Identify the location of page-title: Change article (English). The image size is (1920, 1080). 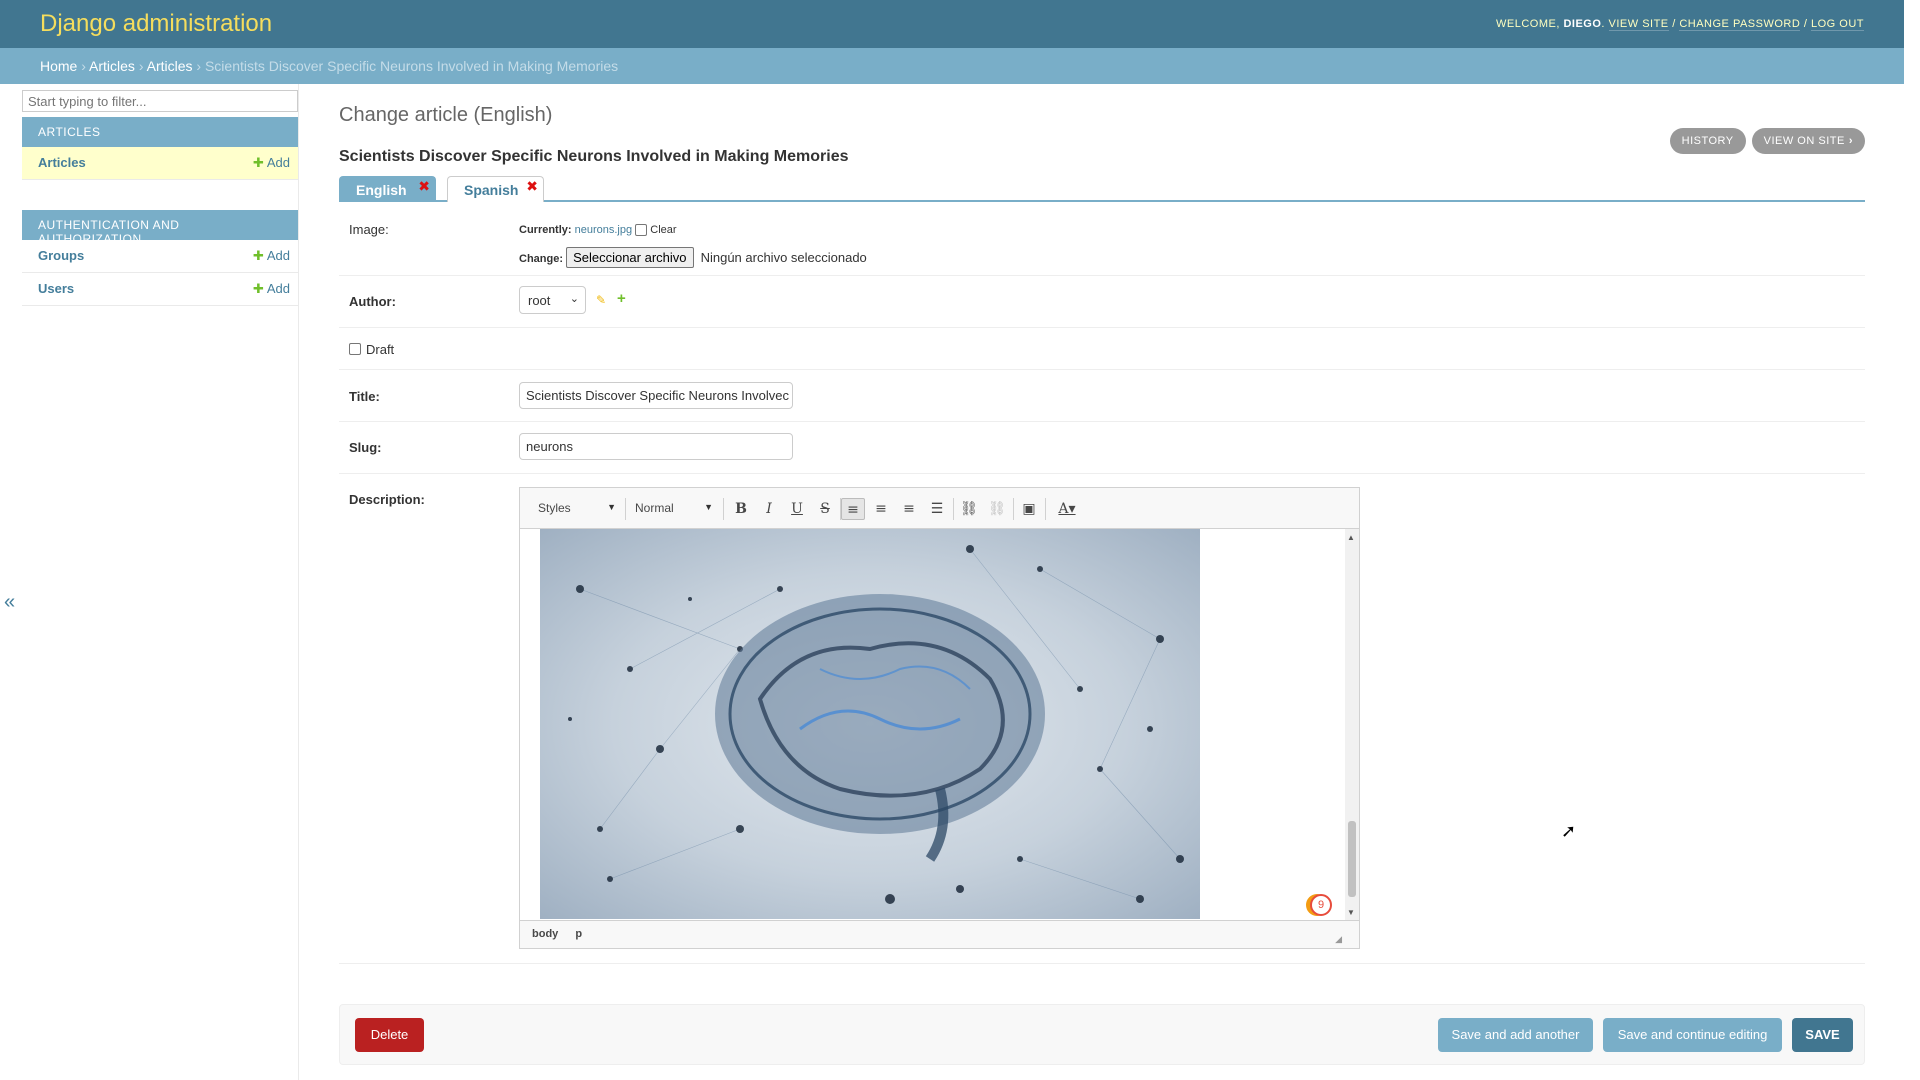
(446, 115).